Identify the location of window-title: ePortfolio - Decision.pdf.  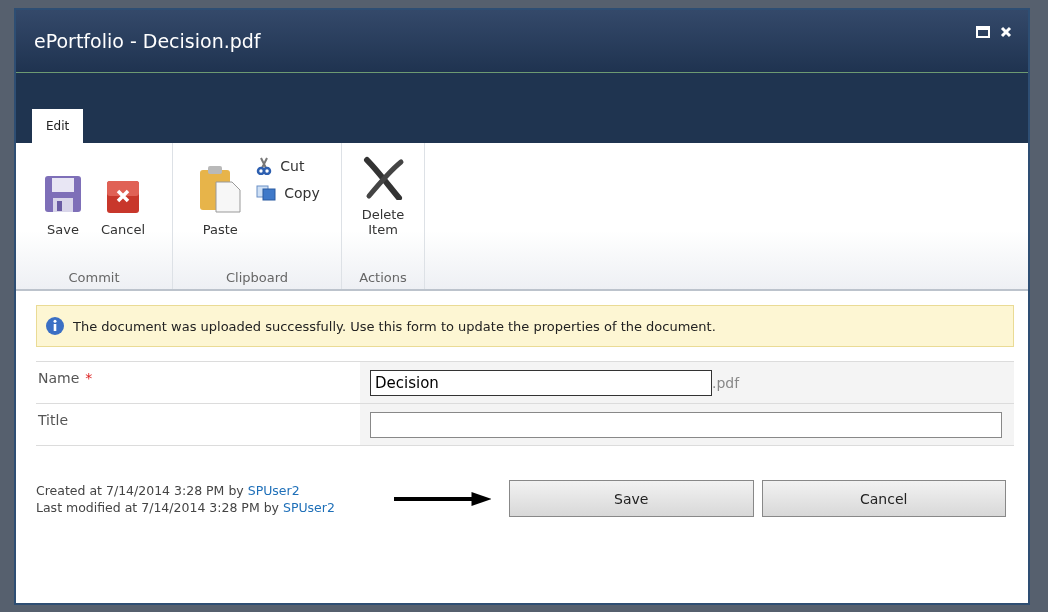
(147, 41).